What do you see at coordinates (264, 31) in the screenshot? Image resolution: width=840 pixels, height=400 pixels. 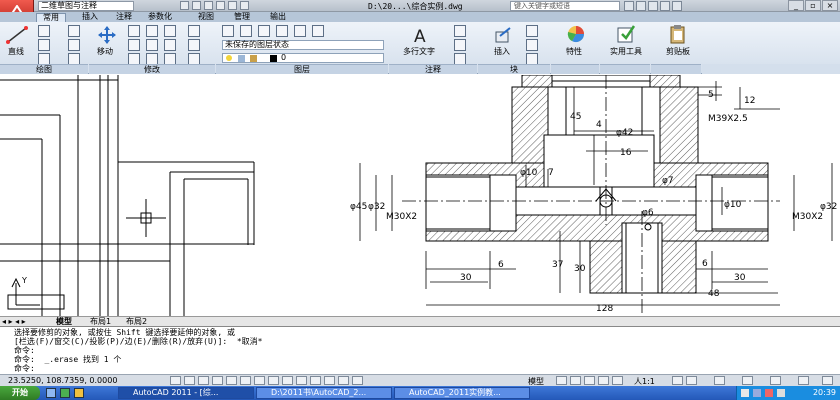 I see `layer-freeze-icon` at bounding box center [264, 31].